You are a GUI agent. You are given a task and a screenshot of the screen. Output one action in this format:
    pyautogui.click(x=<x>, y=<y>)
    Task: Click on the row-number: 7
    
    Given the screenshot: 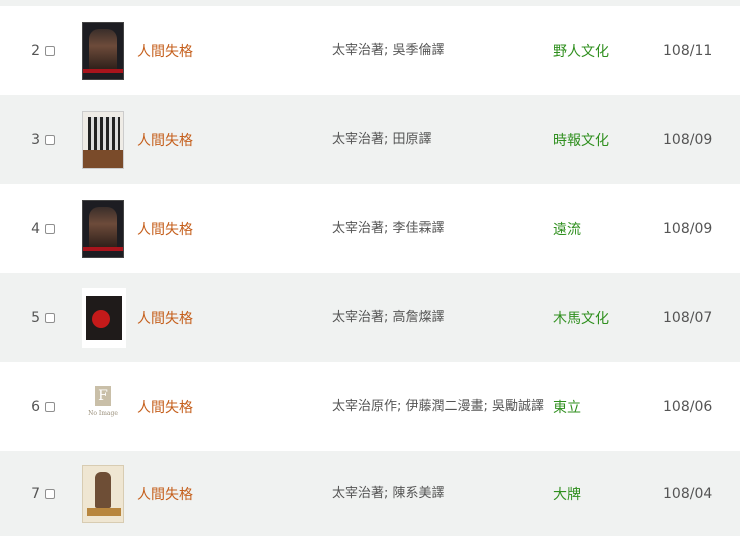 What is the action you would take?
    pyautogui.click(x=35, y=493)
    